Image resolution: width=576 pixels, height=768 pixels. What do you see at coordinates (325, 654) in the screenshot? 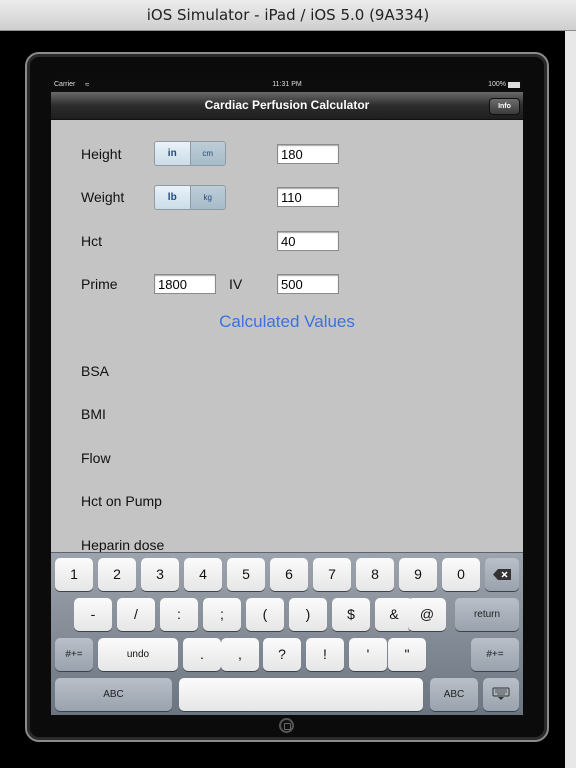
I see `key-exclamation: !` at bounding box center [325, 654].